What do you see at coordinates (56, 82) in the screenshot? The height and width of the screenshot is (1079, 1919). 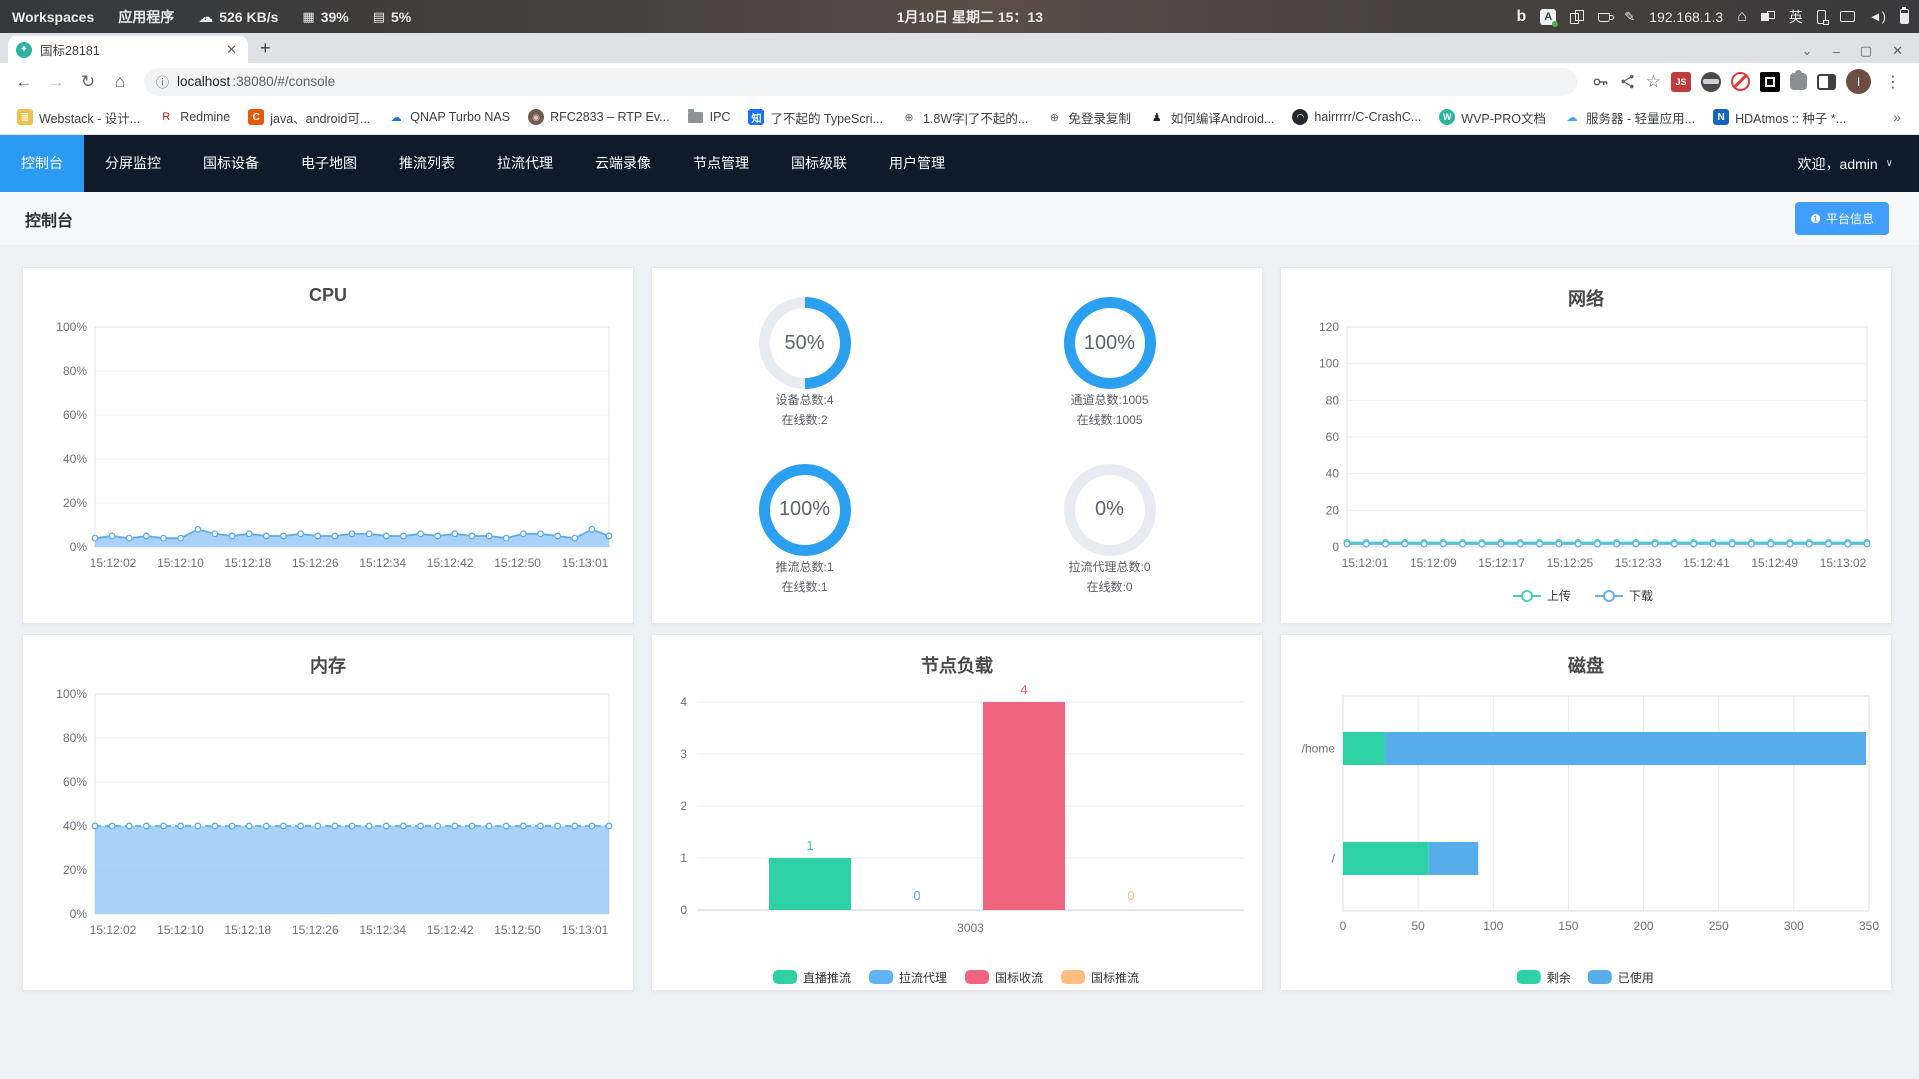 I see `forward-button: →` at bounding box center [56, 82].